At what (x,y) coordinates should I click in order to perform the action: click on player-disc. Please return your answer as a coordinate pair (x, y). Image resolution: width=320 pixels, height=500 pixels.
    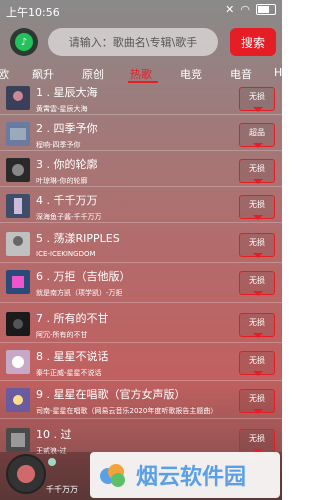
    Looking at the image, I should click on (26, 474).